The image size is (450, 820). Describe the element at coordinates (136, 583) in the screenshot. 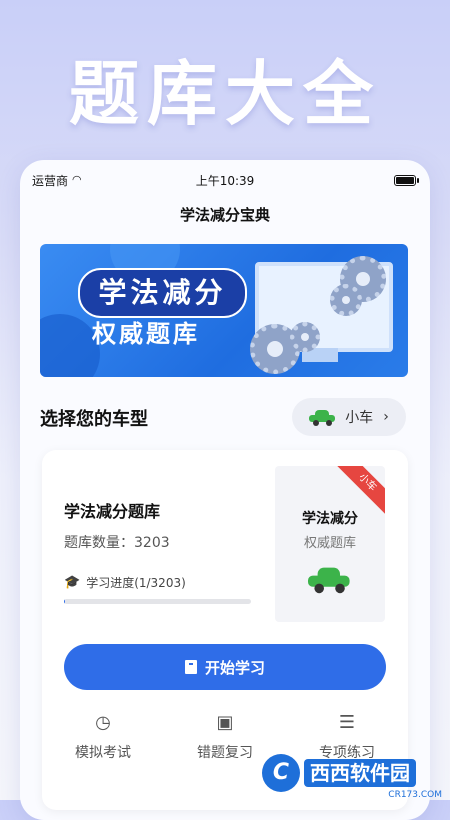

I see `progress-text: 学习进度(1/3203)` at that location.